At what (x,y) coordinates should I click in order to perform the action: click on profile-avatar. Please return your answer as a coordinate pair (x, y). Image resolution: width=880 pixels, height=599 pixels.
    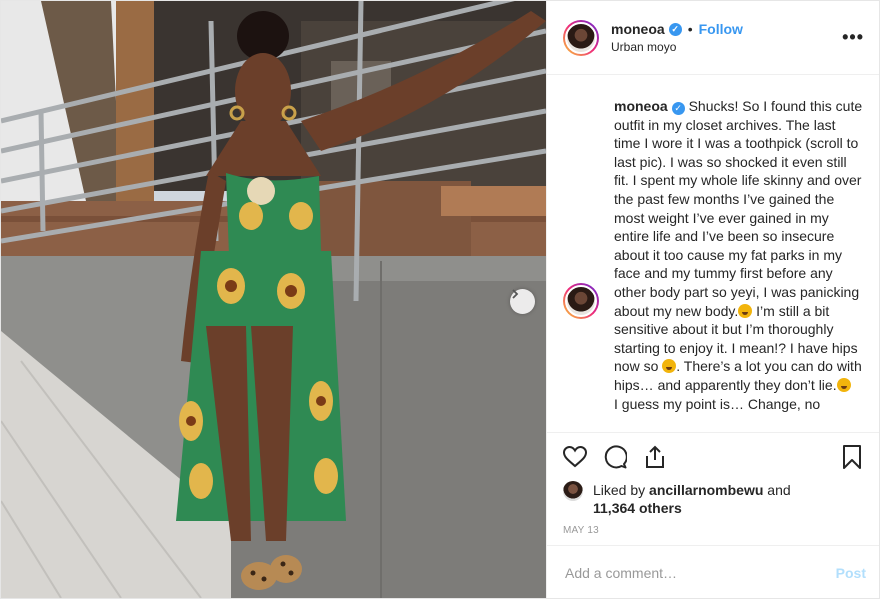
    Looking at the image, I should click on (581, 37).